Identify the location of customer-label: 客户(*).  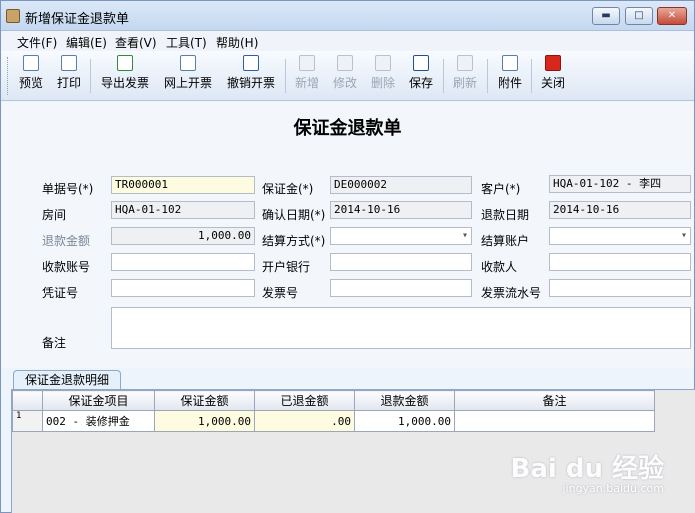
(501, 189).